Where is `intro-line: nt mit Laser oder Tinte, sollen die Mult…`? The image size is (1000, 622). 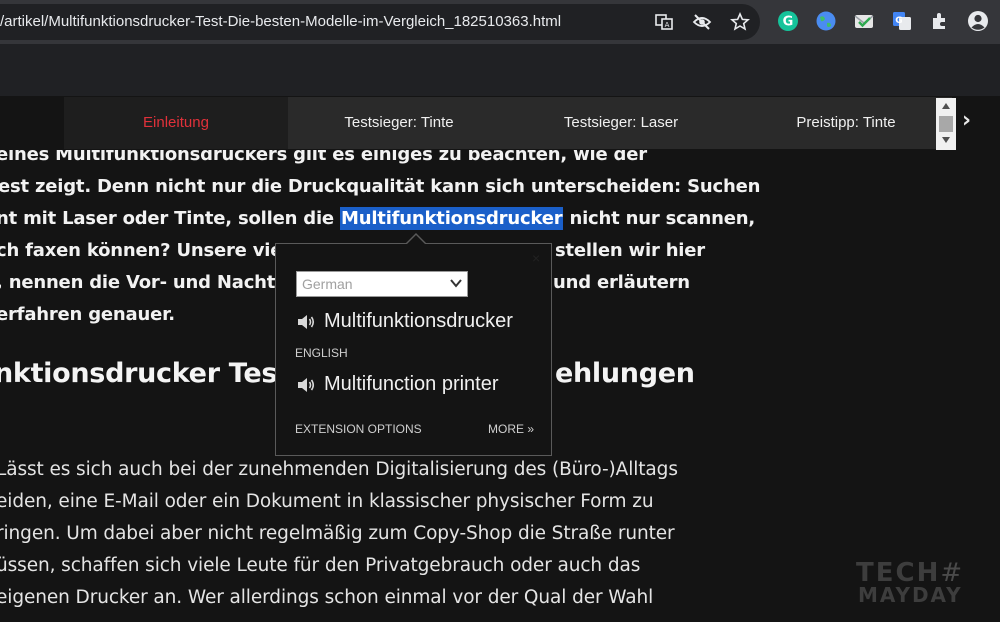 intro-line: nt mit Laser oder Tinte, sollen die Mult… is located at coordinates (377, 218).